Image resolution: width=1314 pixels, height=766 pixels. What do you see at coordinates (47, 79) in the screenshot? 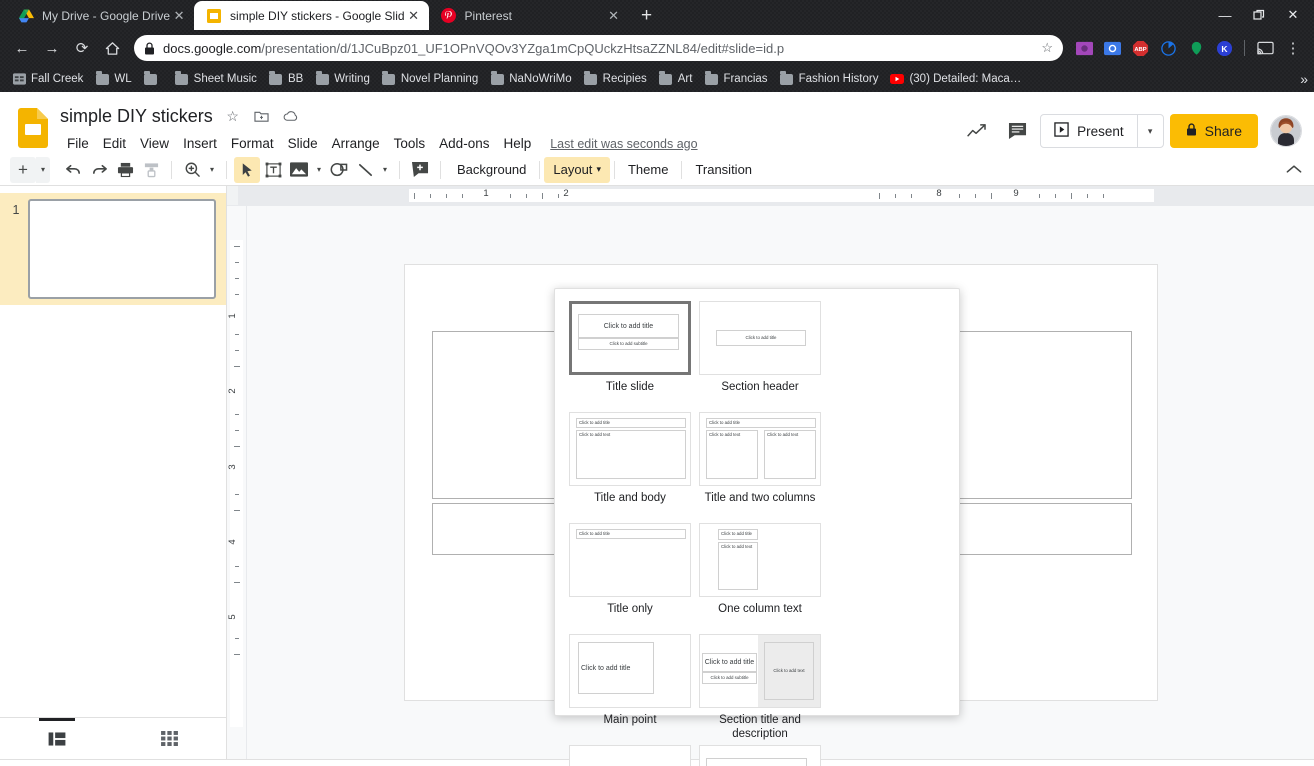
I see `bookmark-fall-creek: Fall Creek` at bounding box center [47, 79].